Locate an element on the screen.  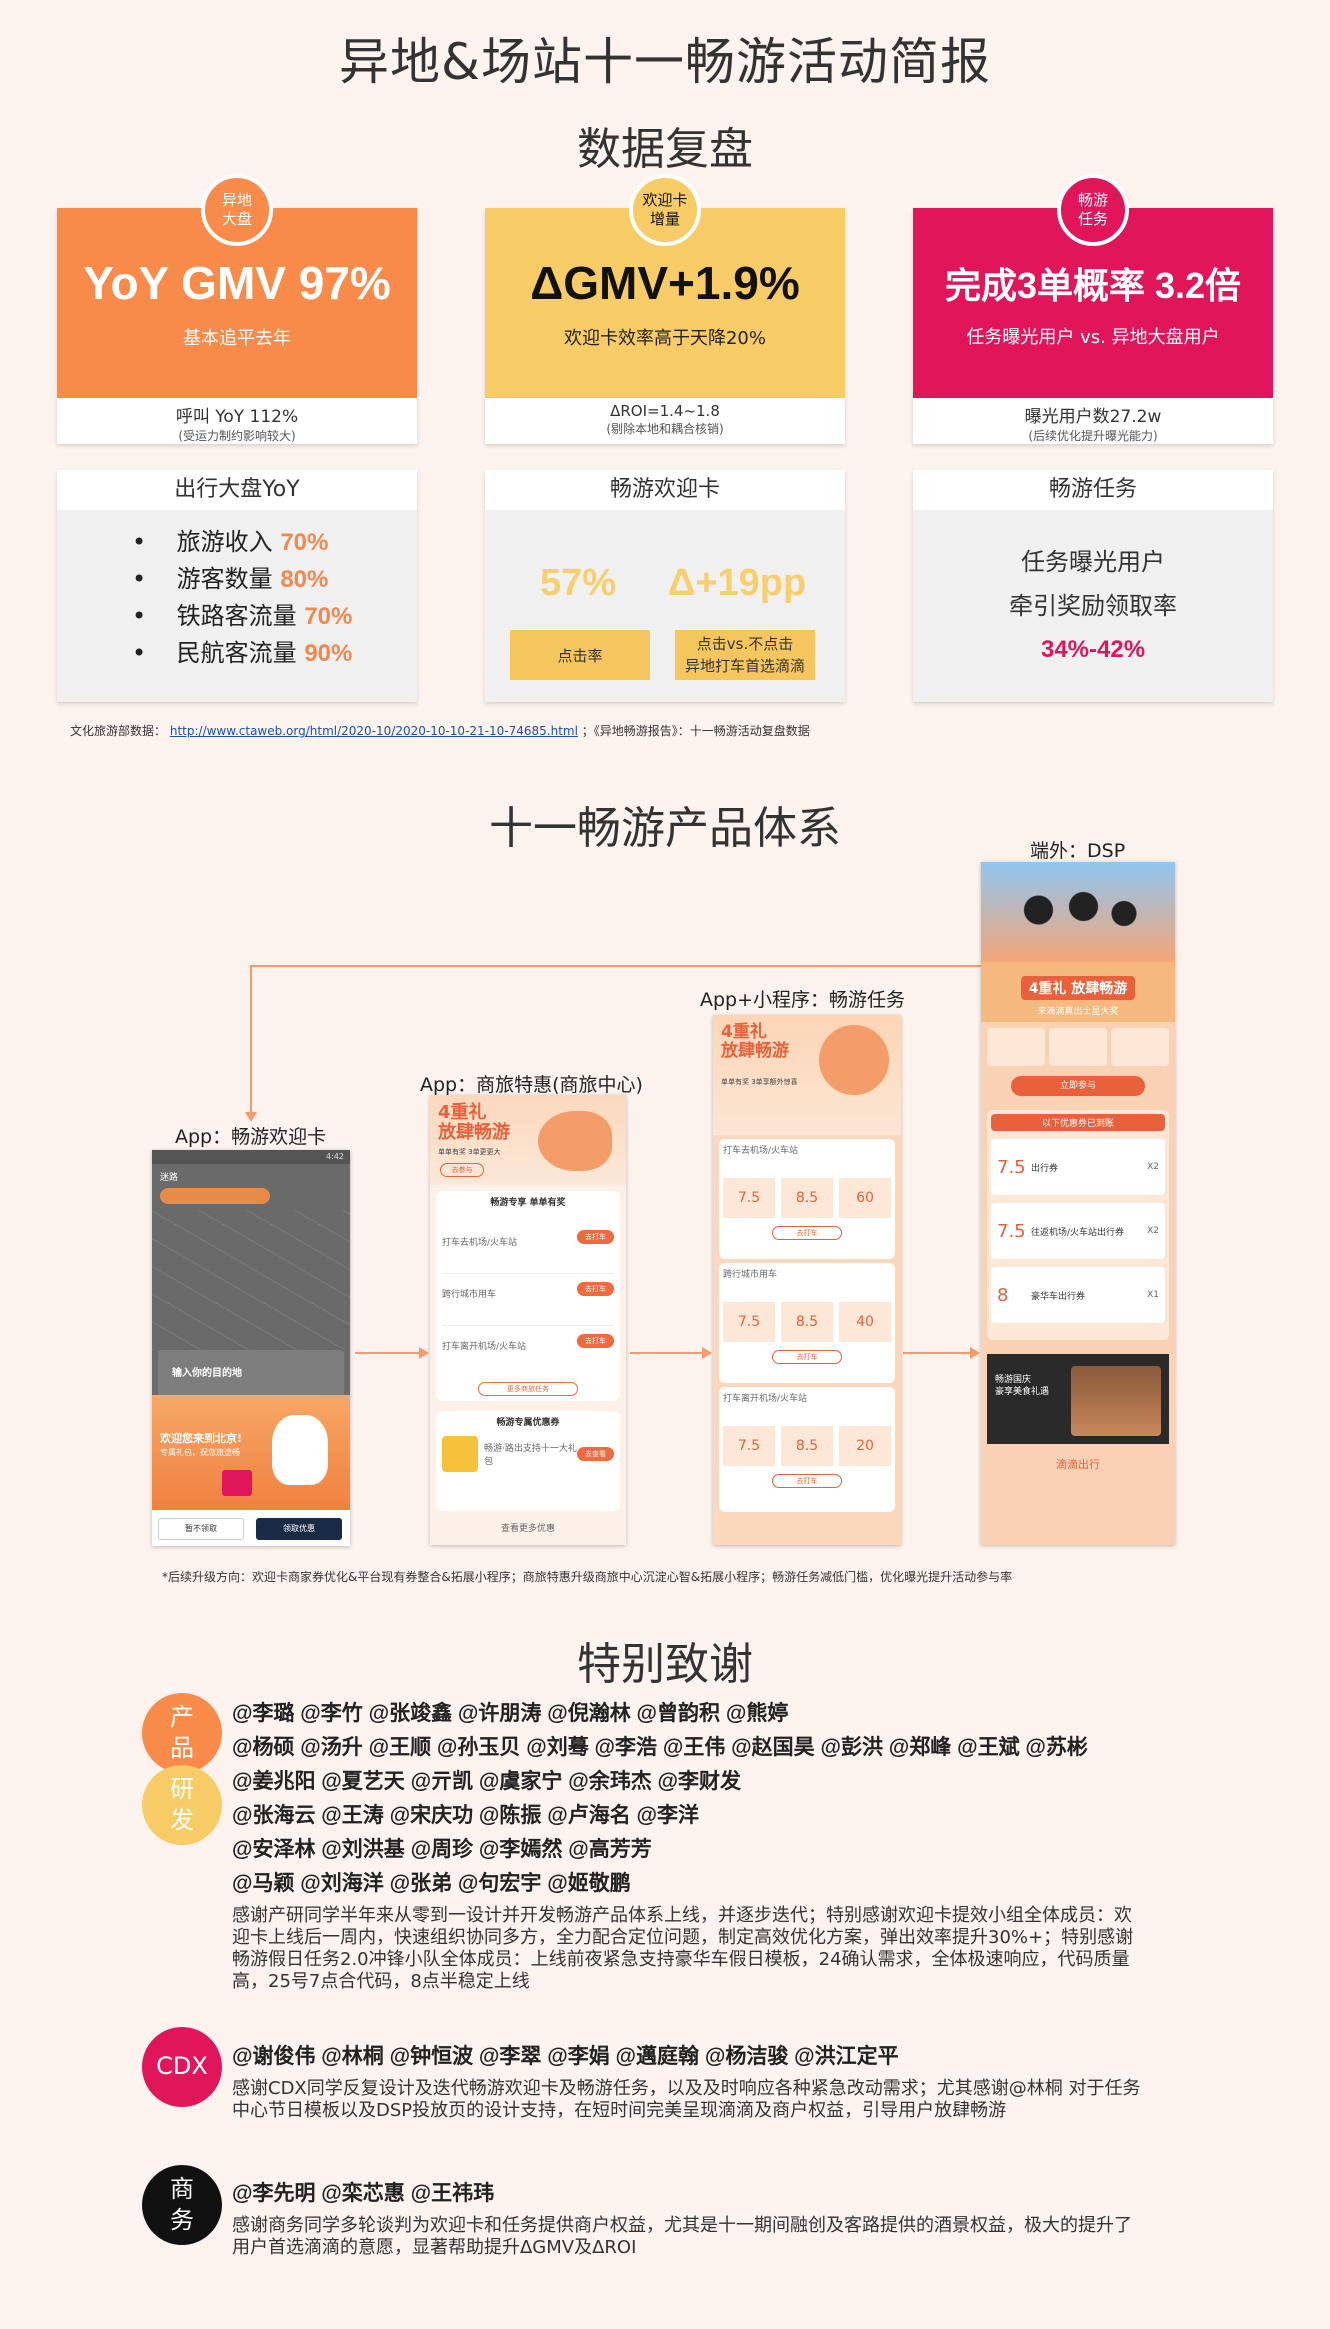
stat-delta: Δ+19pp is located at coordinates (737, 583).